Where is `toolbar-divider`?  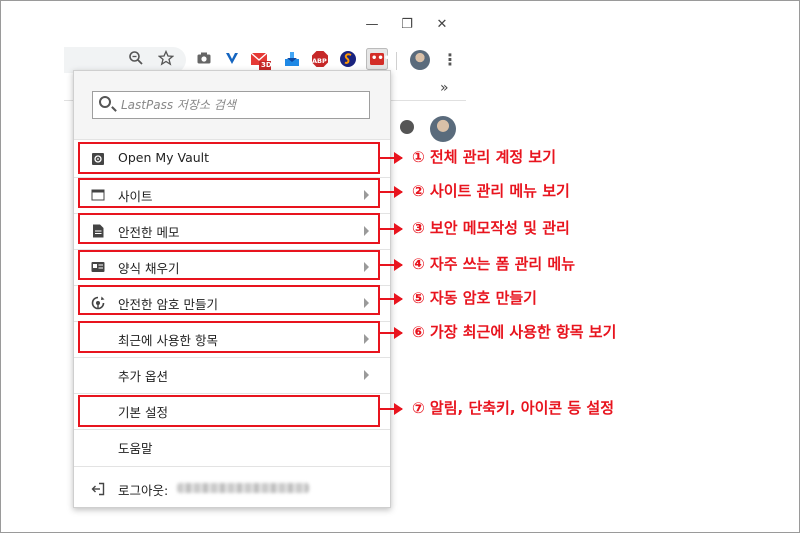 toolbar-divider is located at coordinates (396, 61).